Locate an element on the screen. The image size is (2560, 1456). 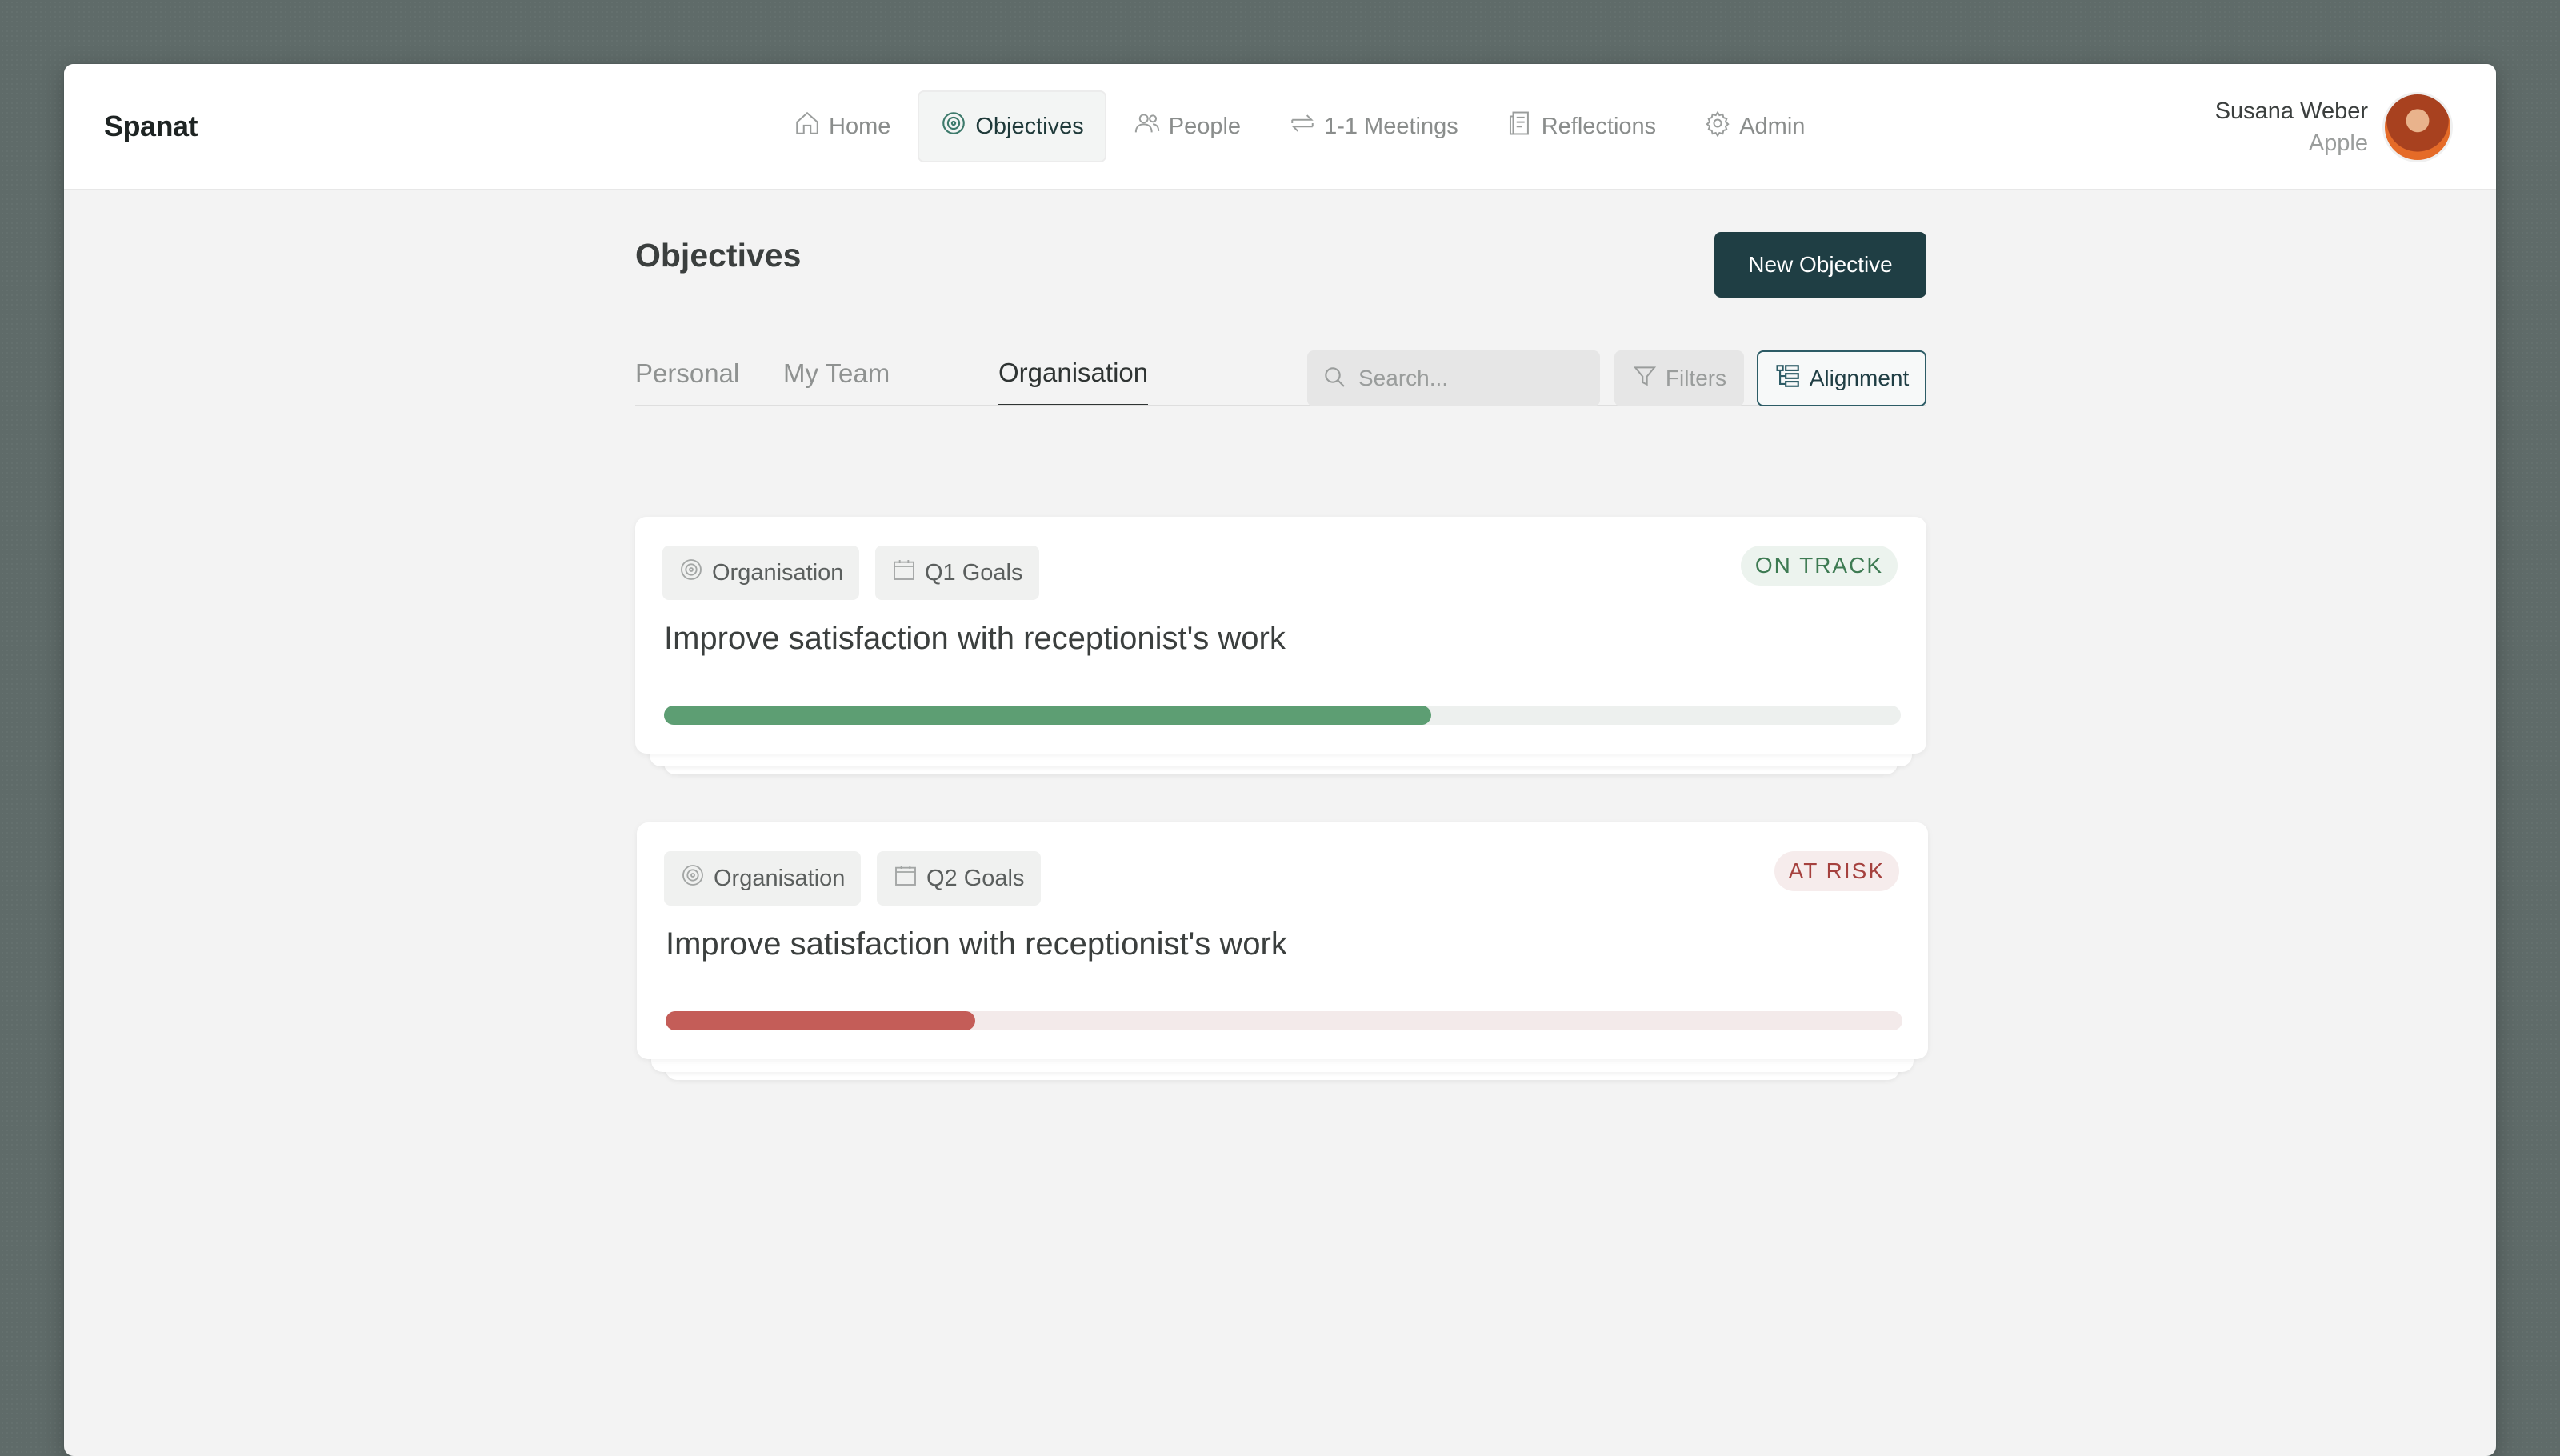
arrows-swap-icon is located at coordinates (1302, 126).